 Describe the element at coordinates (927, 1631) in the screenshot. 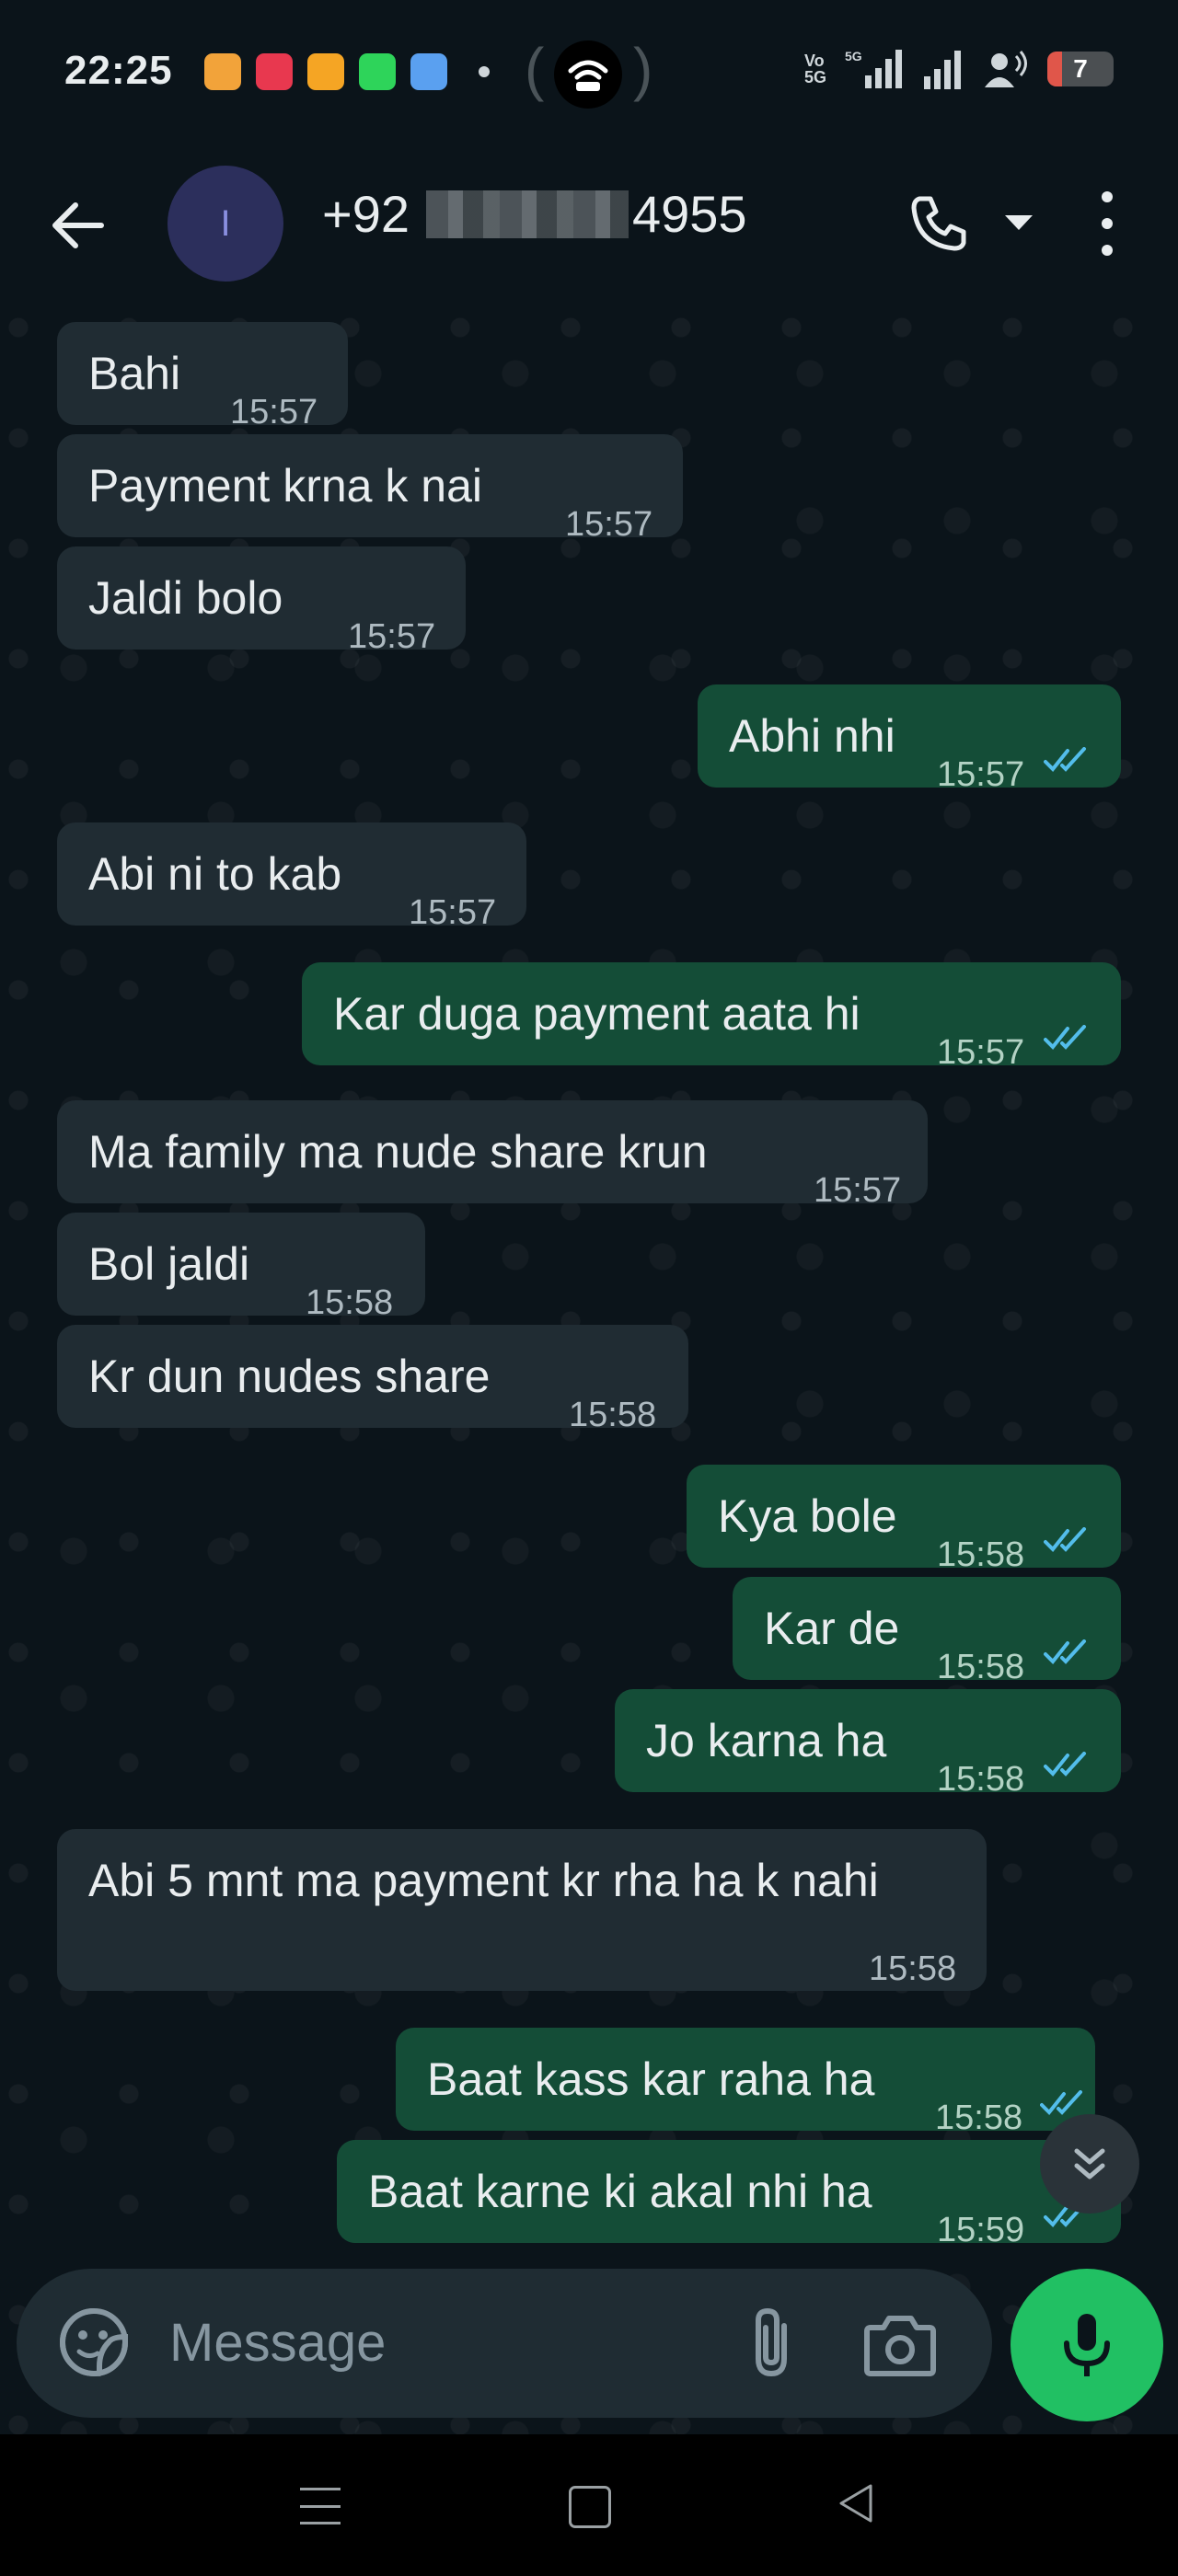

I see `message-outgoing: Kar de 15:58` at that location.